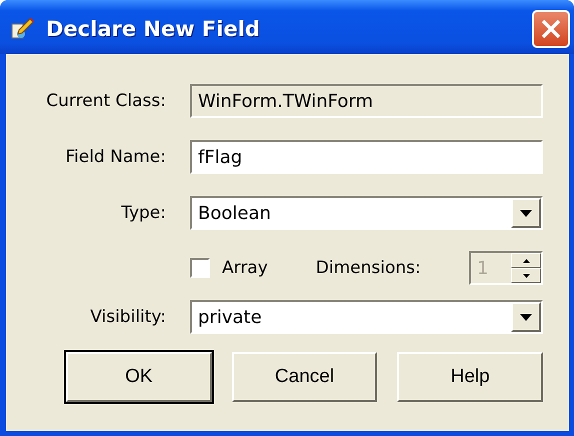 The image size is (574, 436). What do you see at coordinates (153, 29) in the screenshot?
I see `window-title: Declare New Field` at bounding box center [153, 29].